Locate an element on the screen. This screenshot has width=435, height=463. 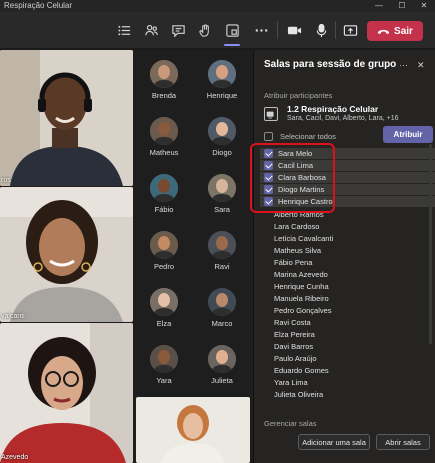
gallery-participant: Ravi is located at coordinates (222, 251).